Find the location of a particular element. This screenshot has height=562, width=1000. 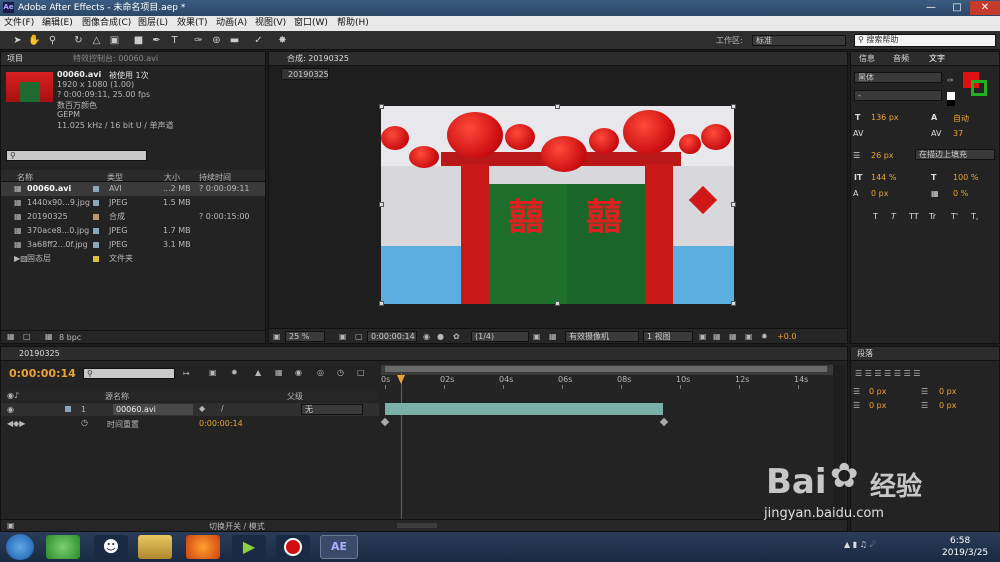

puppet-tool-icon: ✸ is located at coordinates (282, 40).